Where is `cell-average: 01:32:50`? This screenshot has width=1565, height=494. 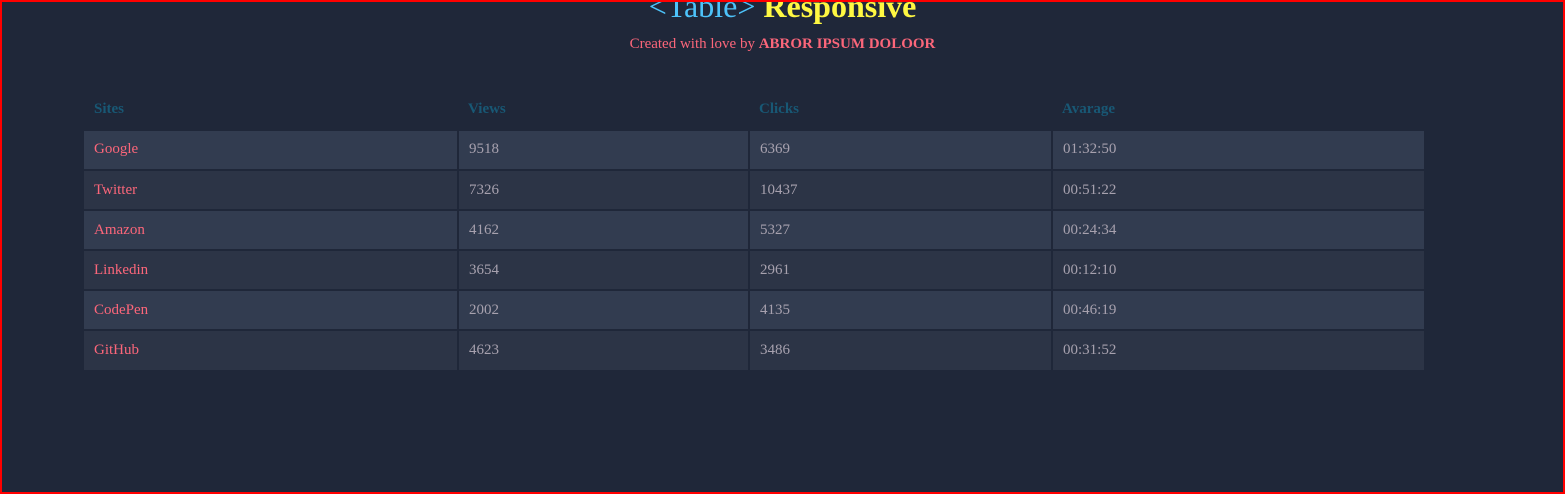
cell-average: 01:32:50 is located at coordinates (1237, 150).